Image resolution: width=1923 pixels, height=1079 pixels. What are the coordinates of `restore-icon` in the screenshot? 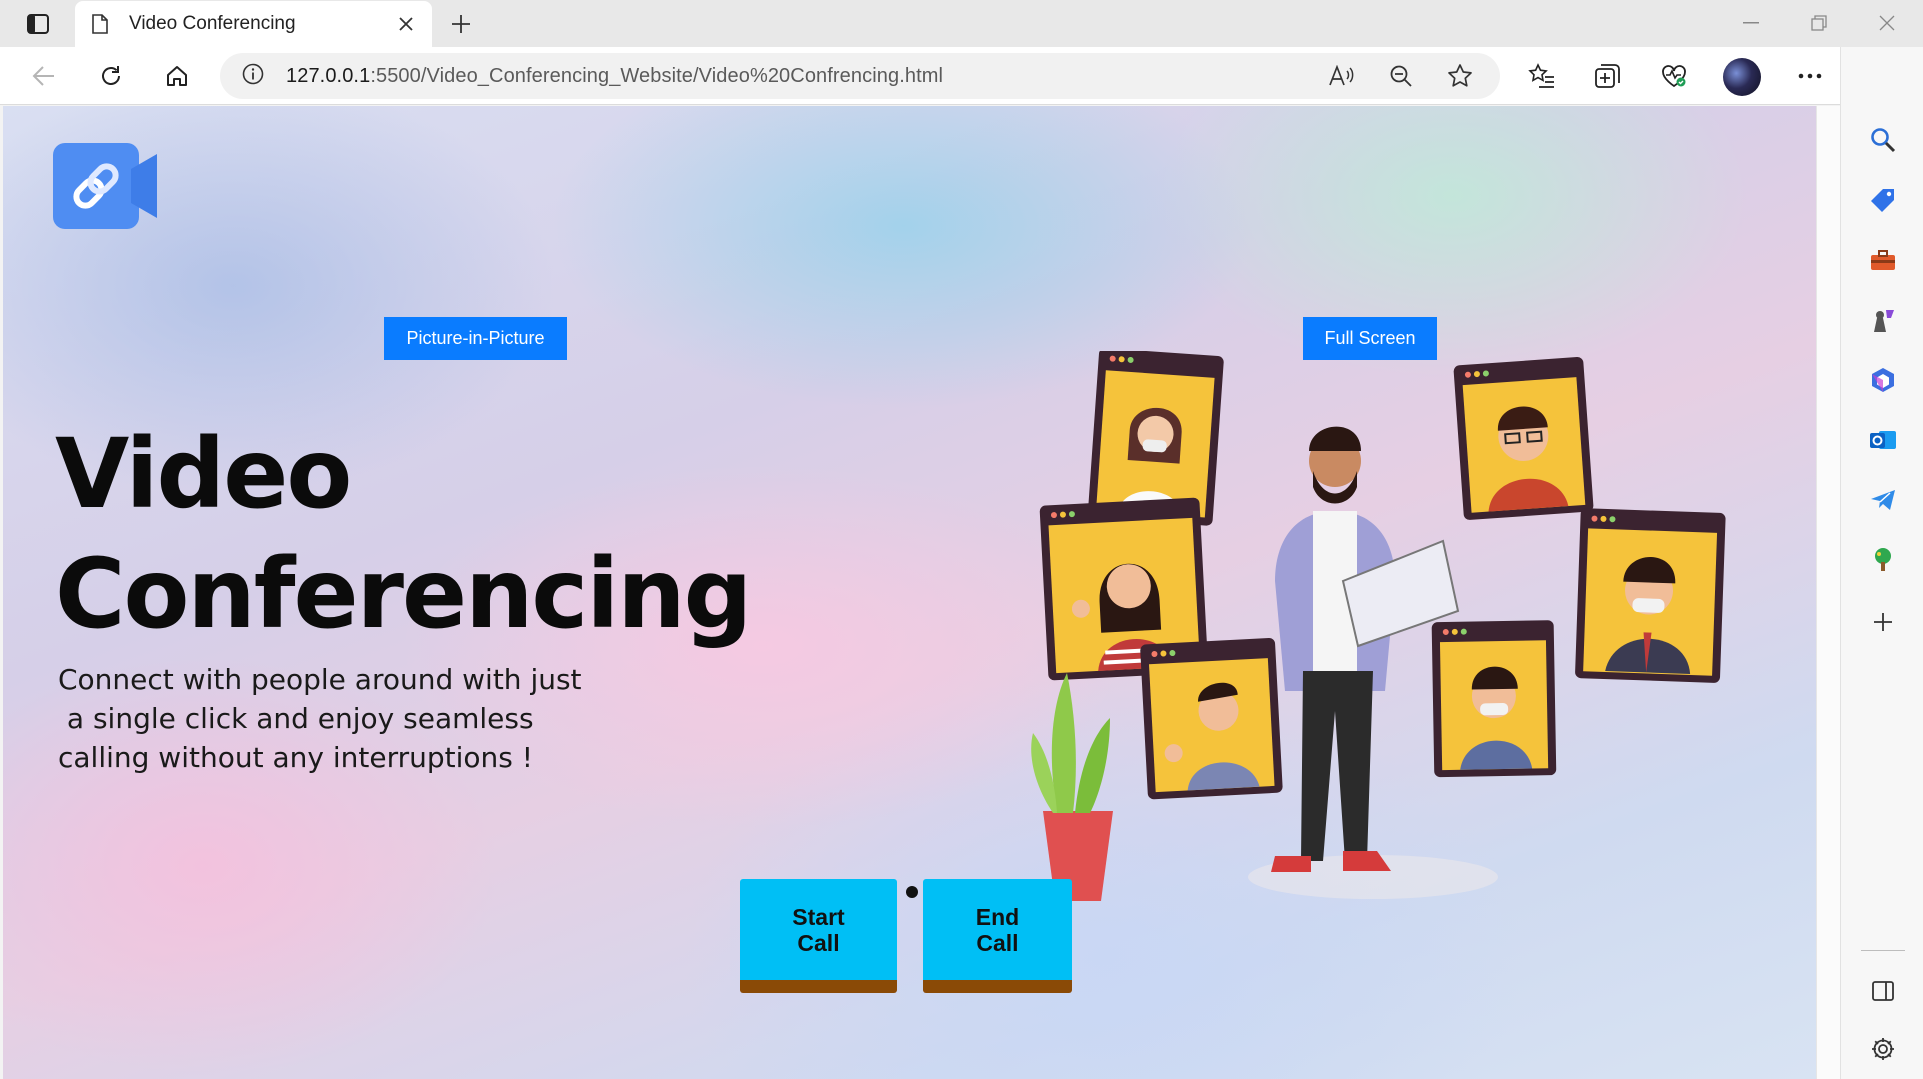 It's located at (1819, 23).